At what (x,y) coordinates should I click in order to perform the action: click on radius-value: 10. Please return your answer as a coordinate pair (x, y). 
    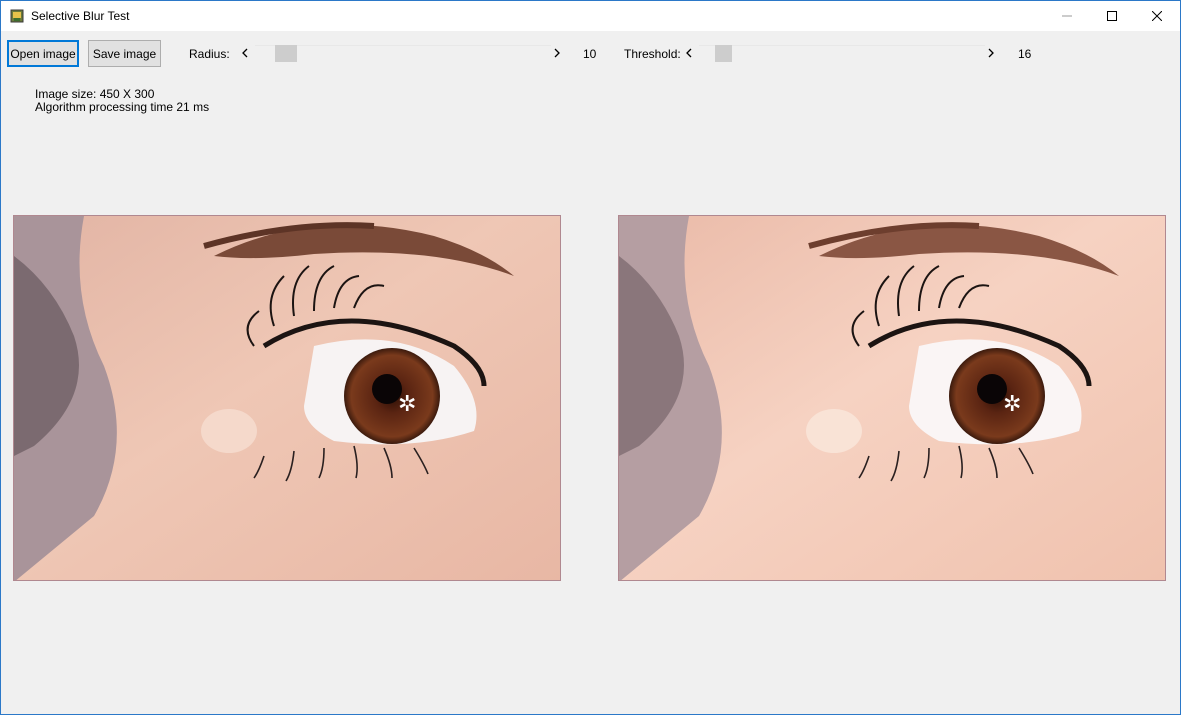
    Looking at the image, I should click on (590, 54).